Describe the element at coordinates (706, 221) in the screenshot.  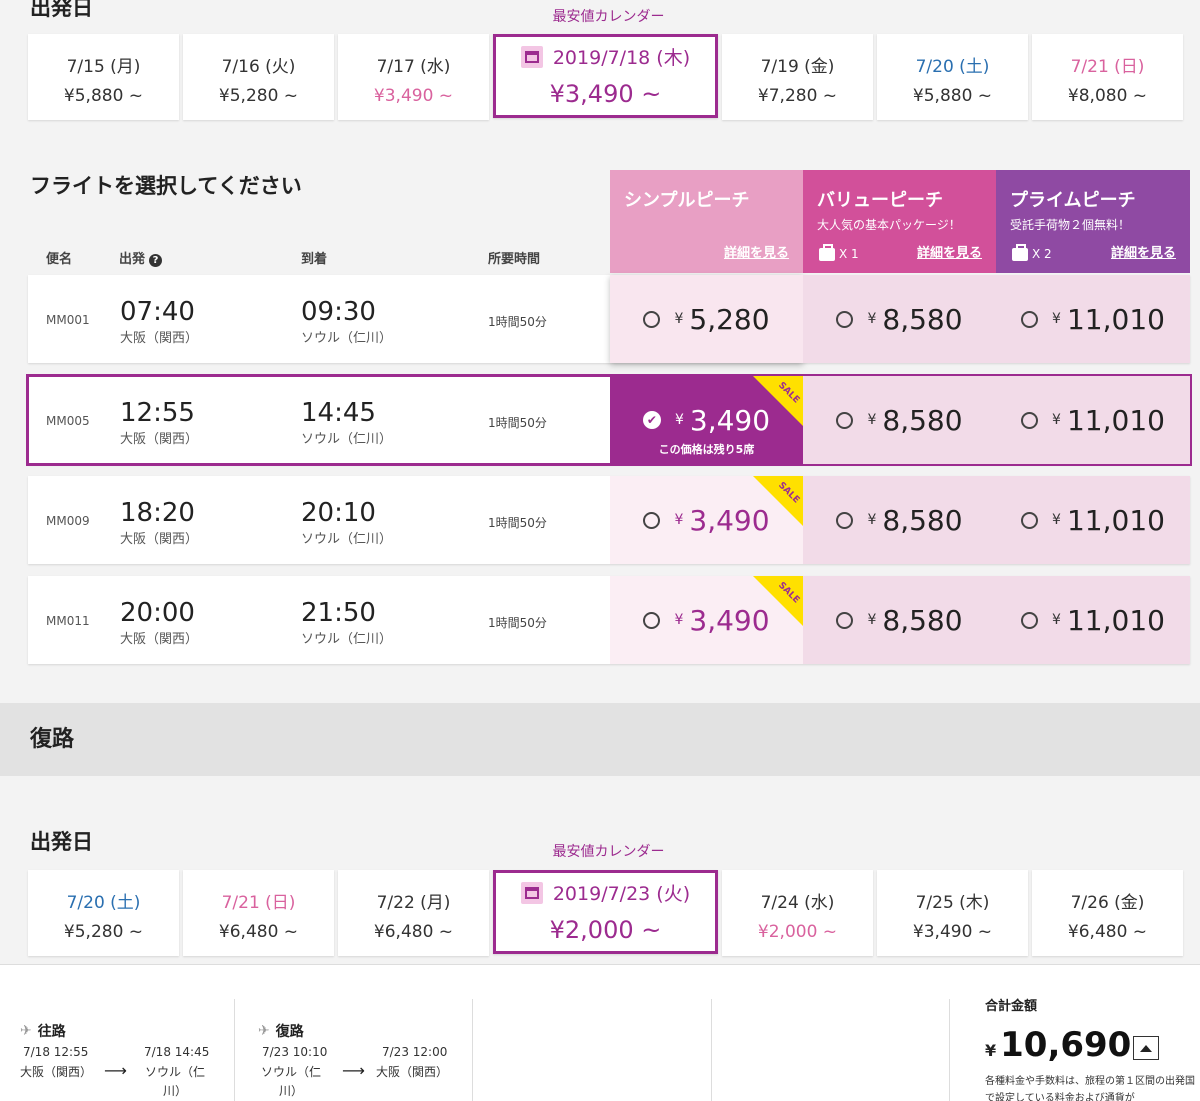
I see `fare-header-simple: シンプルピーチ 詳細を見る` at that location.